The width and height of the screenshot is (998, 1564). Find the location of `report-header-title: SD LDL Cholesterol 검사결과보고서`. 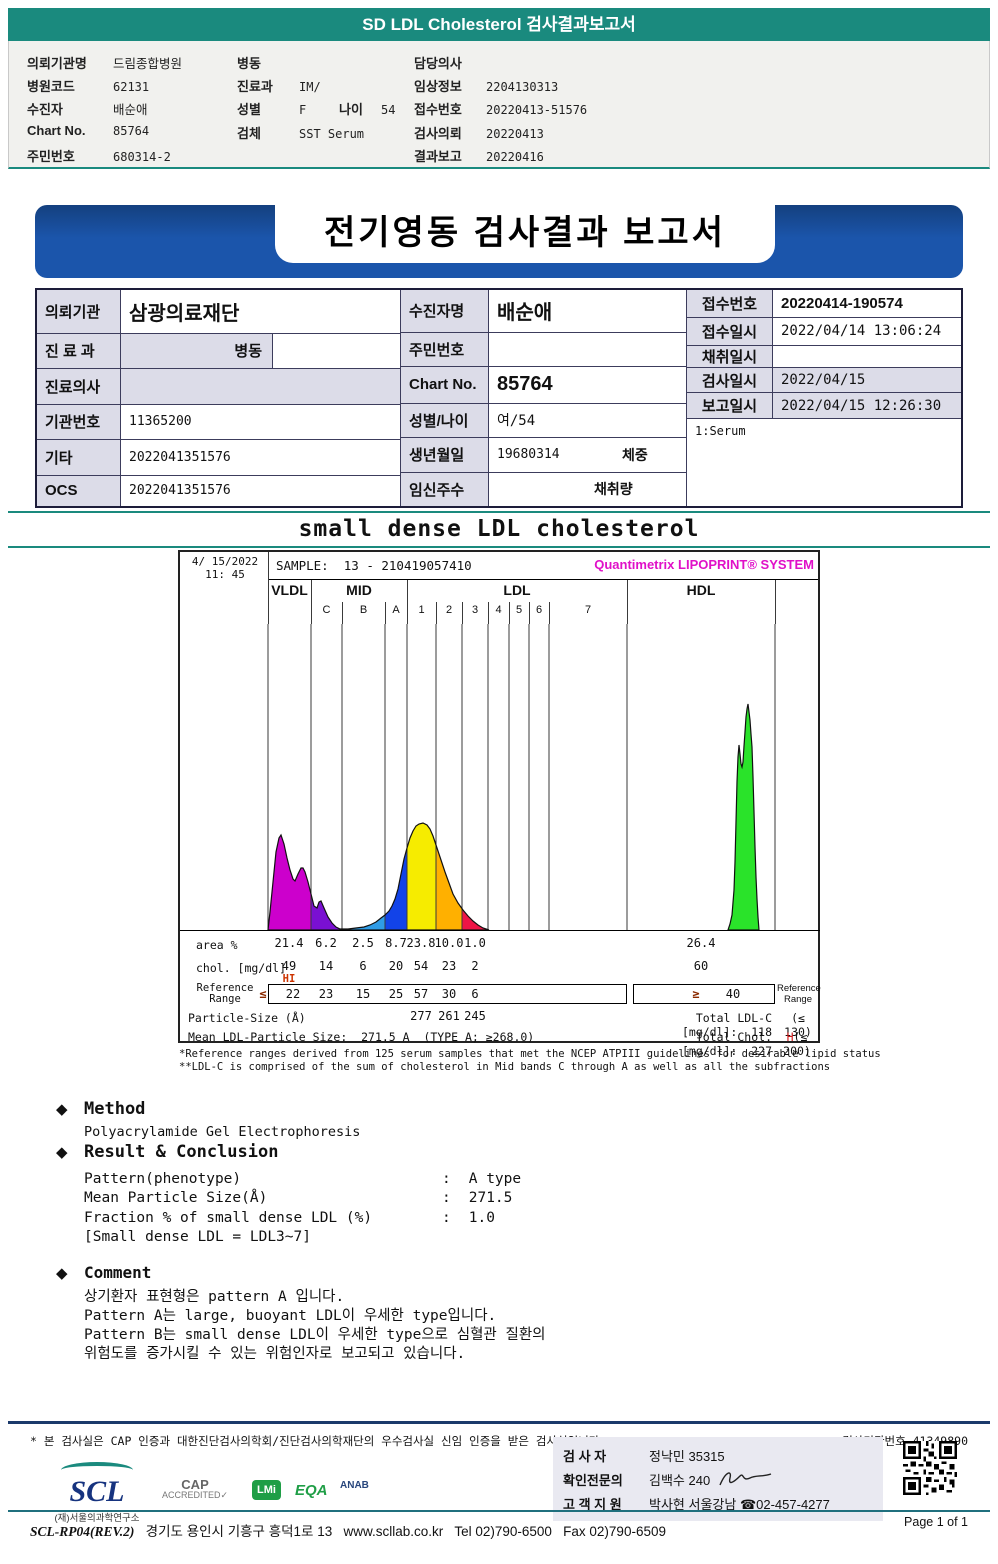

report-header-title: SD LDL Cholesterol 검사결과보고서 is located at coordinates (499, 24).